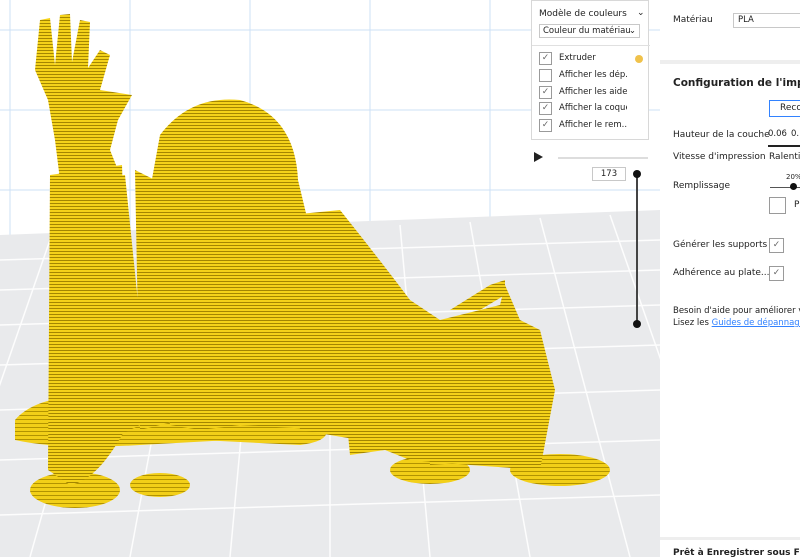 The height and width of the screenshot is (557, 800). What do you see at coordinates (777, 134) in the screenshot?
I see `layer-height-option: 0.06` at bounding box center [777, 134].